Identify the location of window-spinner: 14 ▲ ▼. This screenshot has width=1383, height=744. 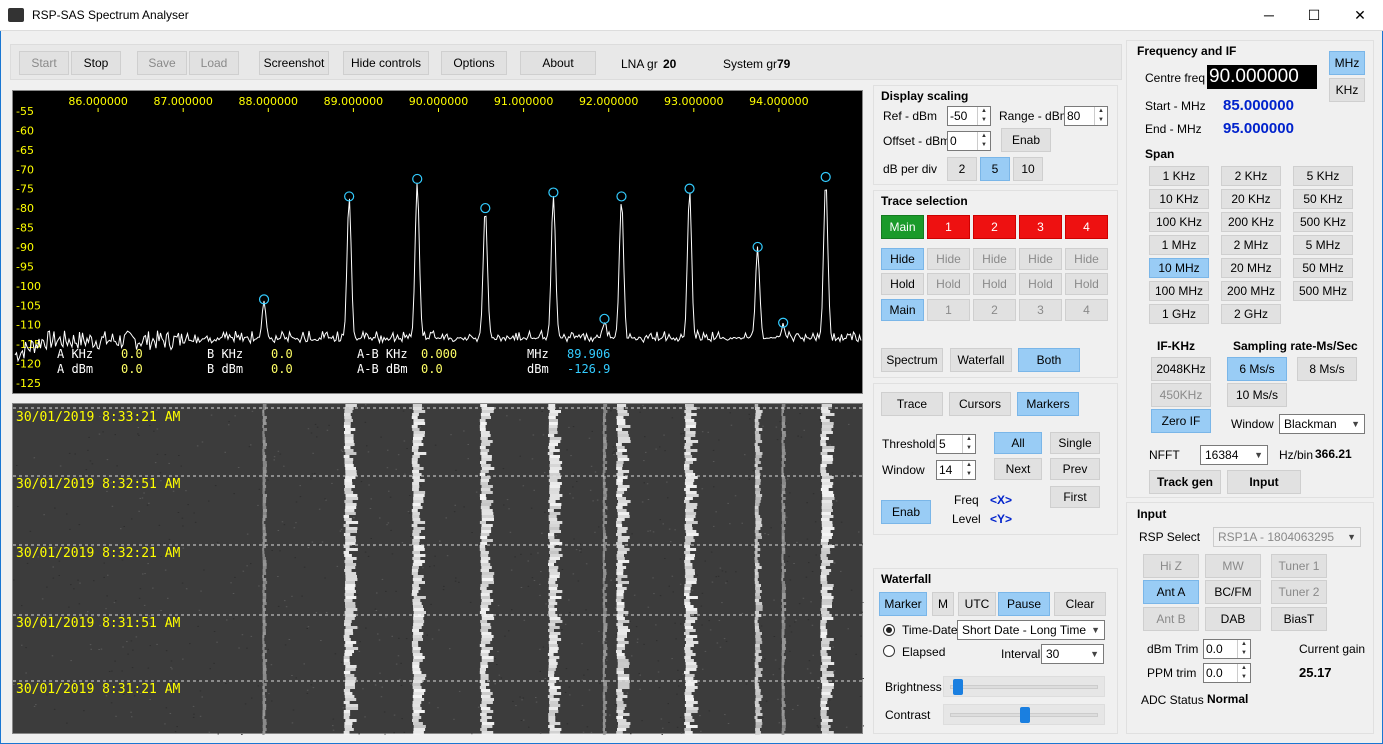
(956, 470).